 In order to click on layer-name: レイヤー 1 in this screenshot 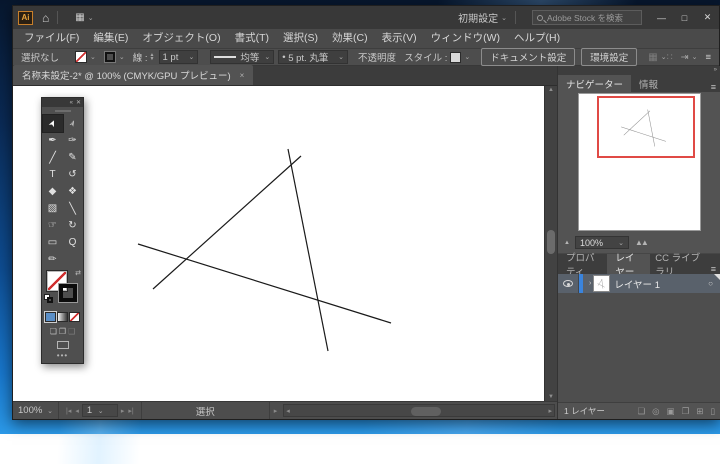, I will do `click(661, 284)`.